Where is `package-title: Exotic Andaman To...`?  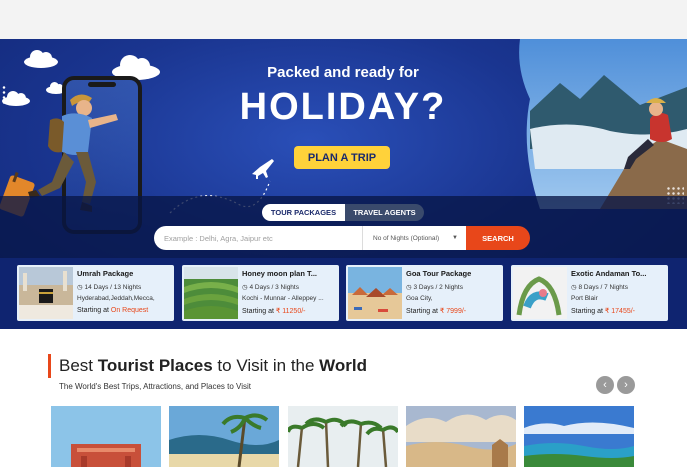
package-title: Exotic Andaman To... is located at coordinates (609, 273).